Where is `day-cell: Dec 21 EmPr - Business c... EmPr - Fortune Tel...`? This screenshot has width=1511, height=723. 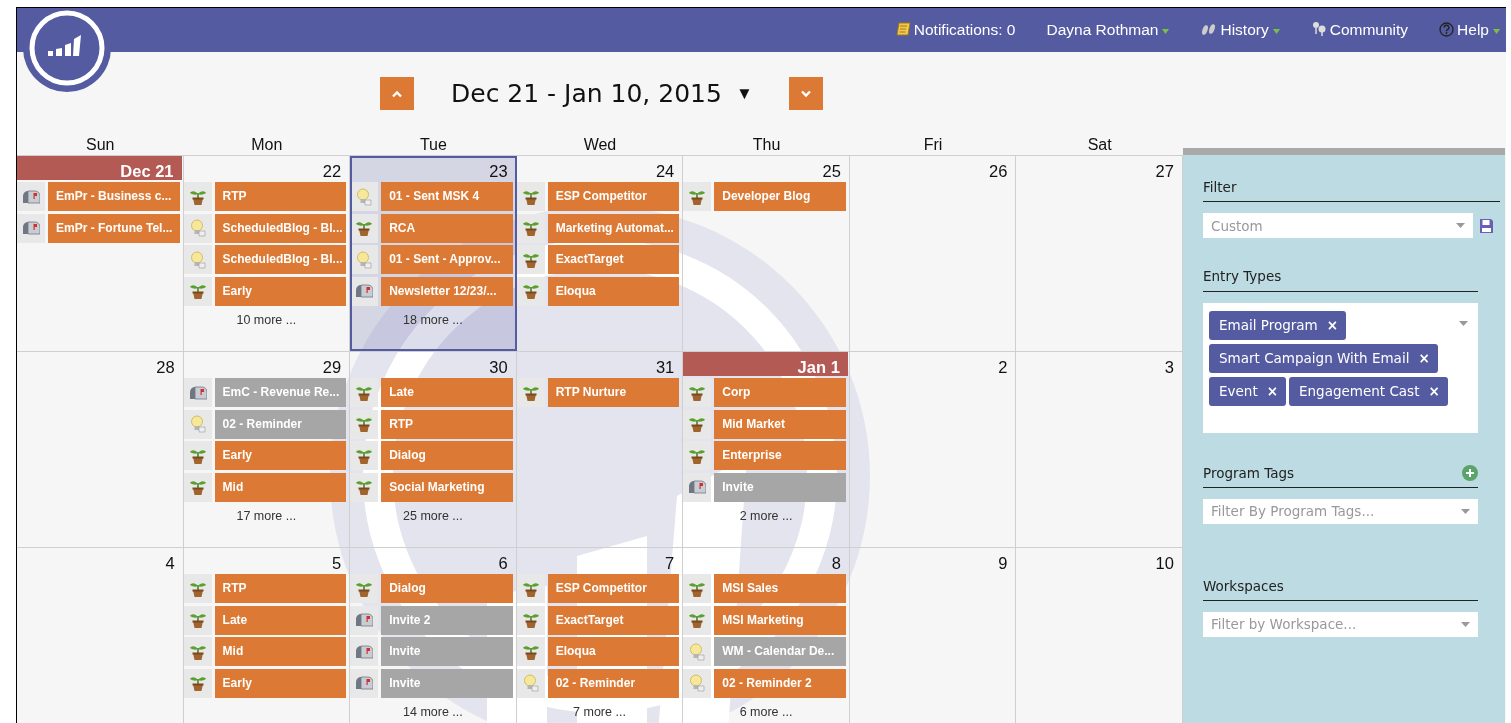
day-cell: Dec 21 EmPr - Business c... EmPr - Fortune Tel... is located at coordinates (100, 253).